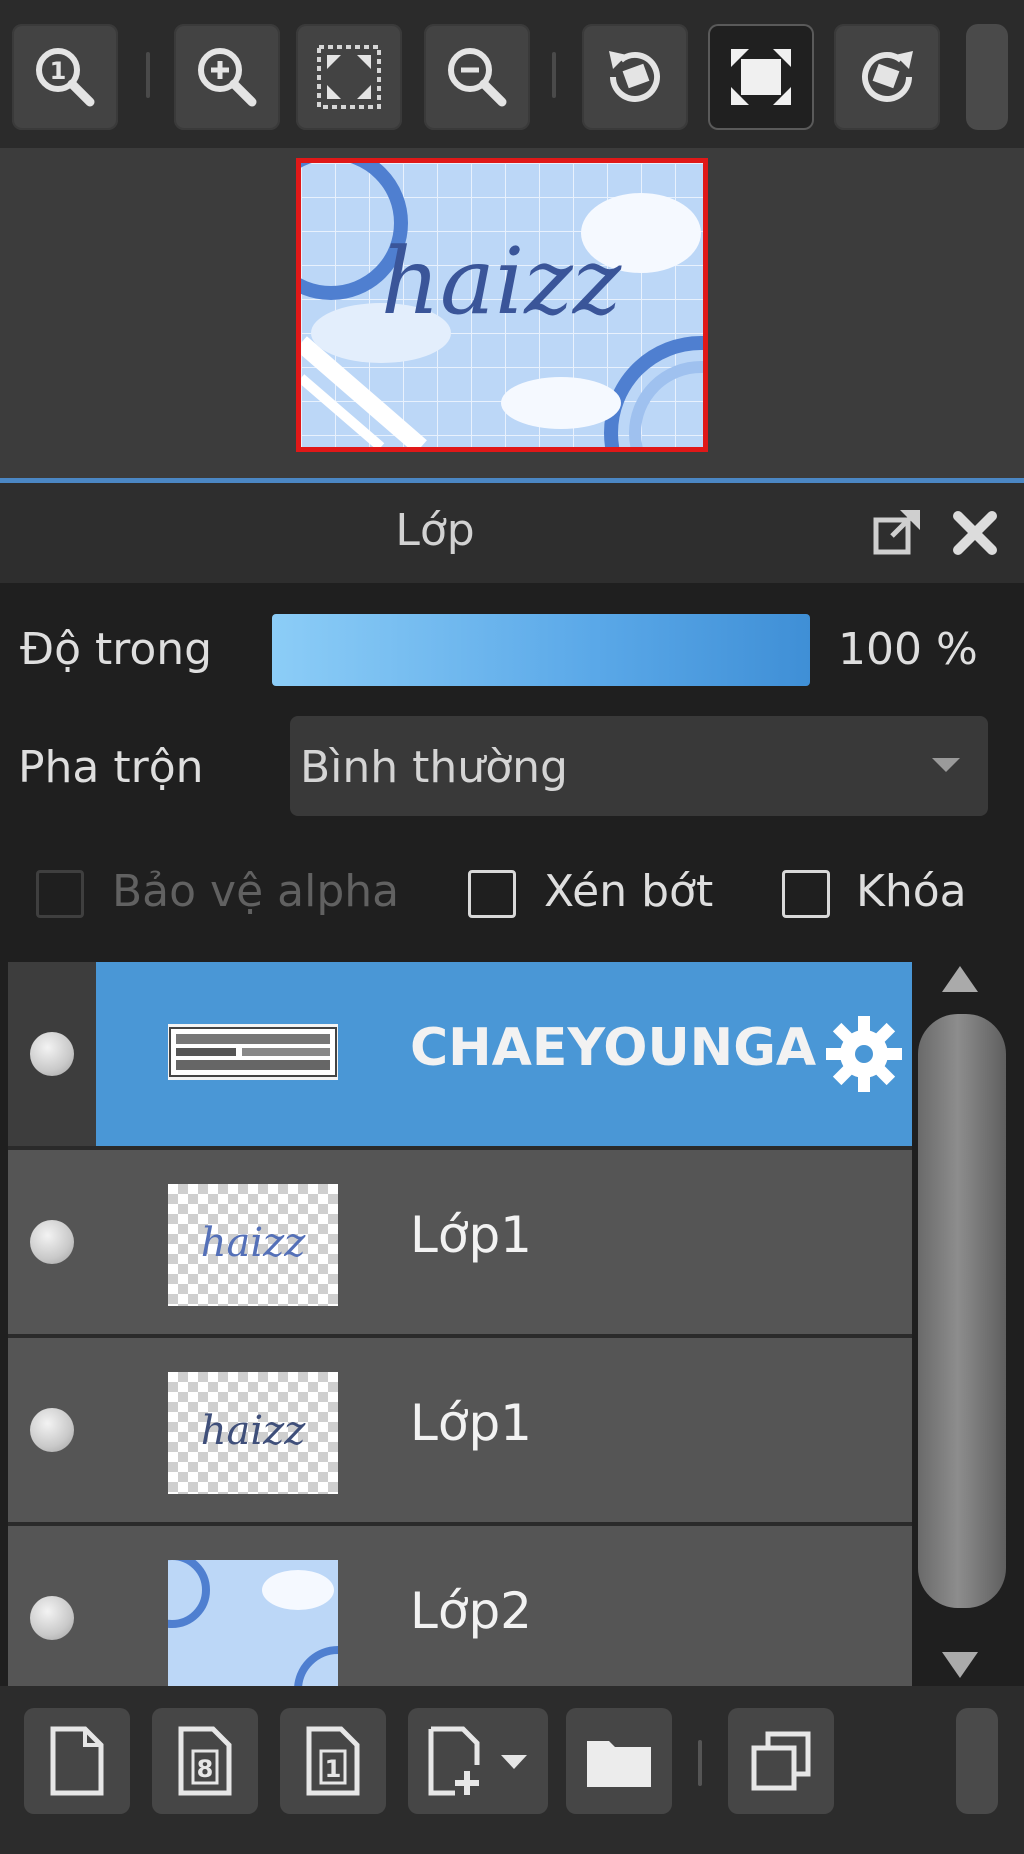 This screenshot has width=1024, height=1854. I want to click on zoom-in-button, so click(227, 77).